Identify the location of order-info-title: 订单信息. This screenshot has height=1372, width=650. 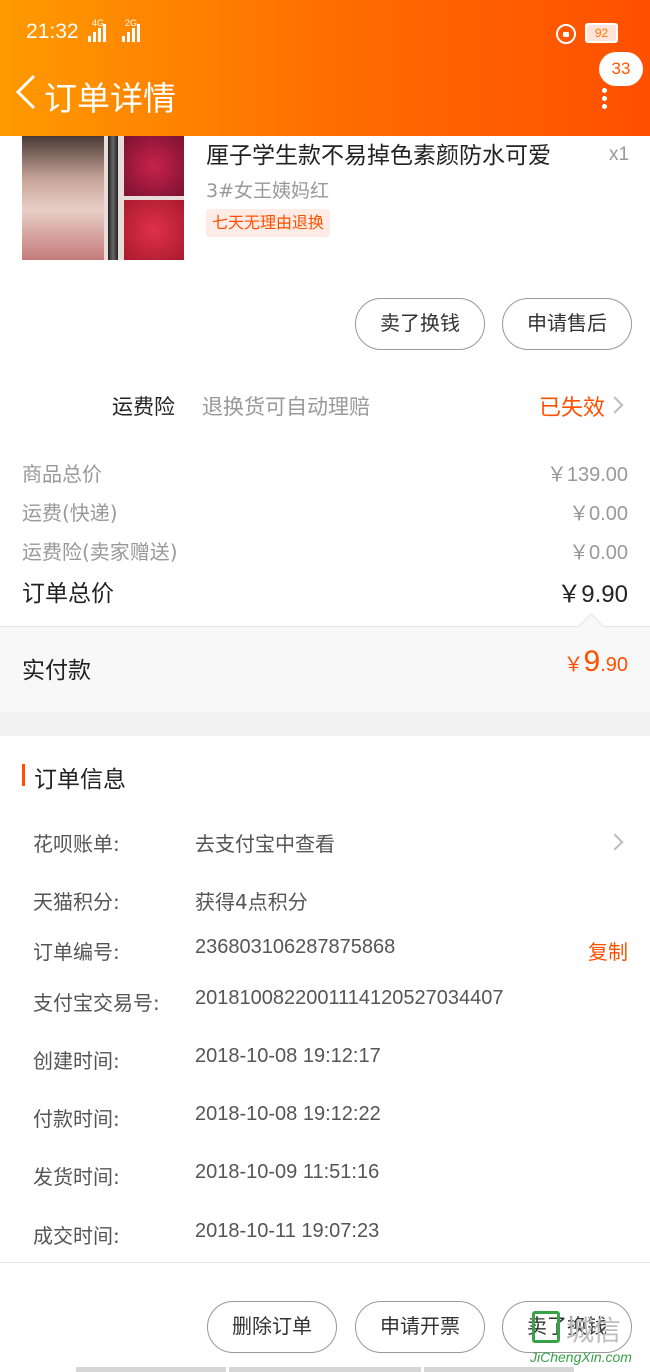
(80, 780).